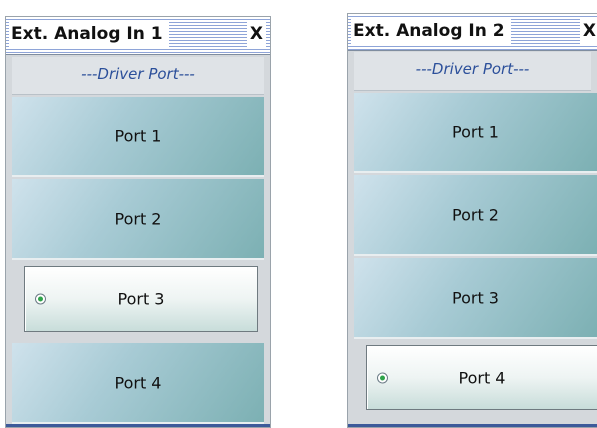 Image resolution: width=597 pixels, height=428 pixels. I want to click on menu-title-bar: Ext. Analog In 2 X, so click(472, 32).